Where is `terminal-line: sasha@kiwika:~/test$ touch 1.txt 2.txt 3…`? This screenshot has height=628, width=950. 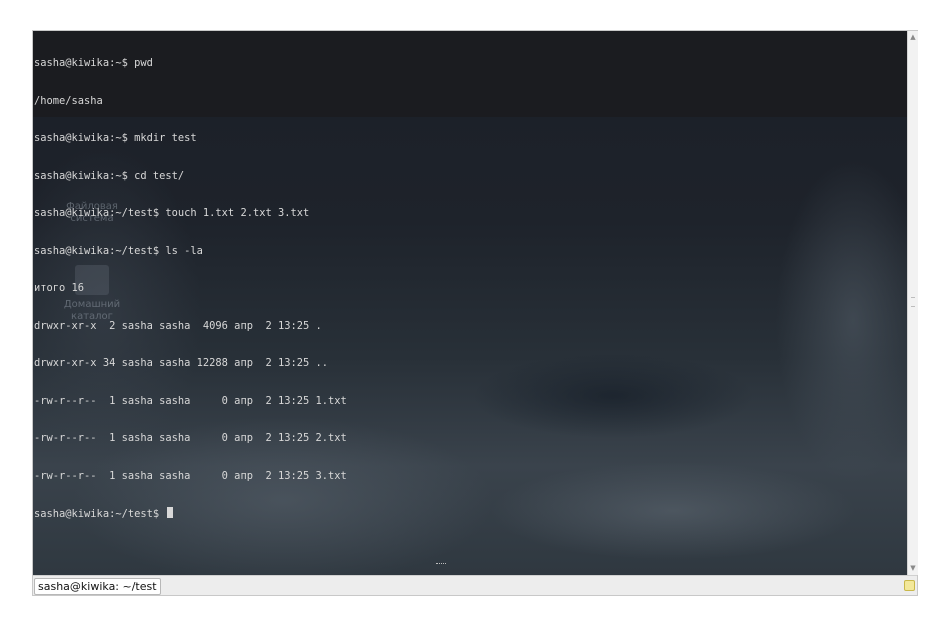 terminal-line: sasha@kiwika:~/test$ touch 1.txt 2.txt 3… is located at coordinates (172, 213).